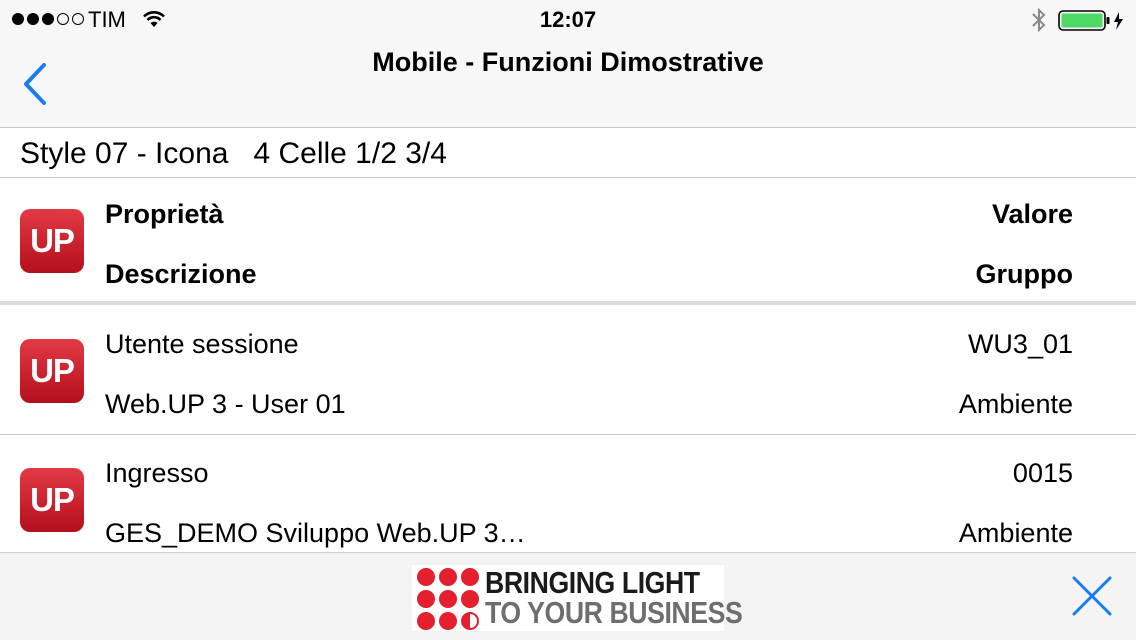  I want to click on section-header: Style 07 - Icona 4 Celle 1/2 3/4, so click(568, 153).